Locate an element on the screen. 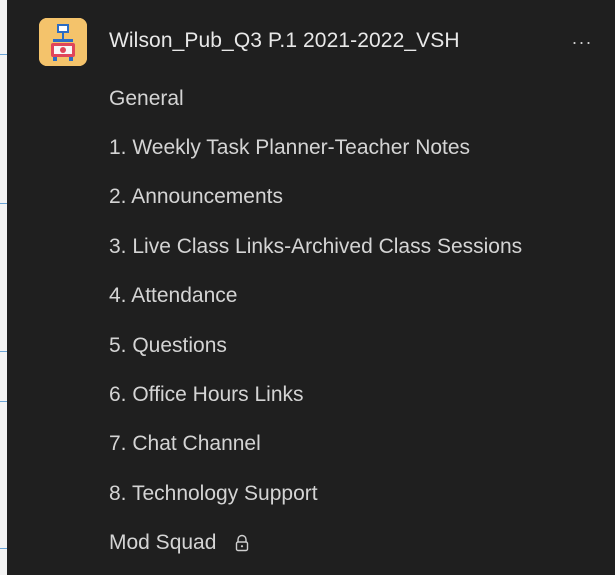  team-header: Wilson_Pub_Q3 P.1 2021-2022_VSH ··· is located at coordinates (311, 42).